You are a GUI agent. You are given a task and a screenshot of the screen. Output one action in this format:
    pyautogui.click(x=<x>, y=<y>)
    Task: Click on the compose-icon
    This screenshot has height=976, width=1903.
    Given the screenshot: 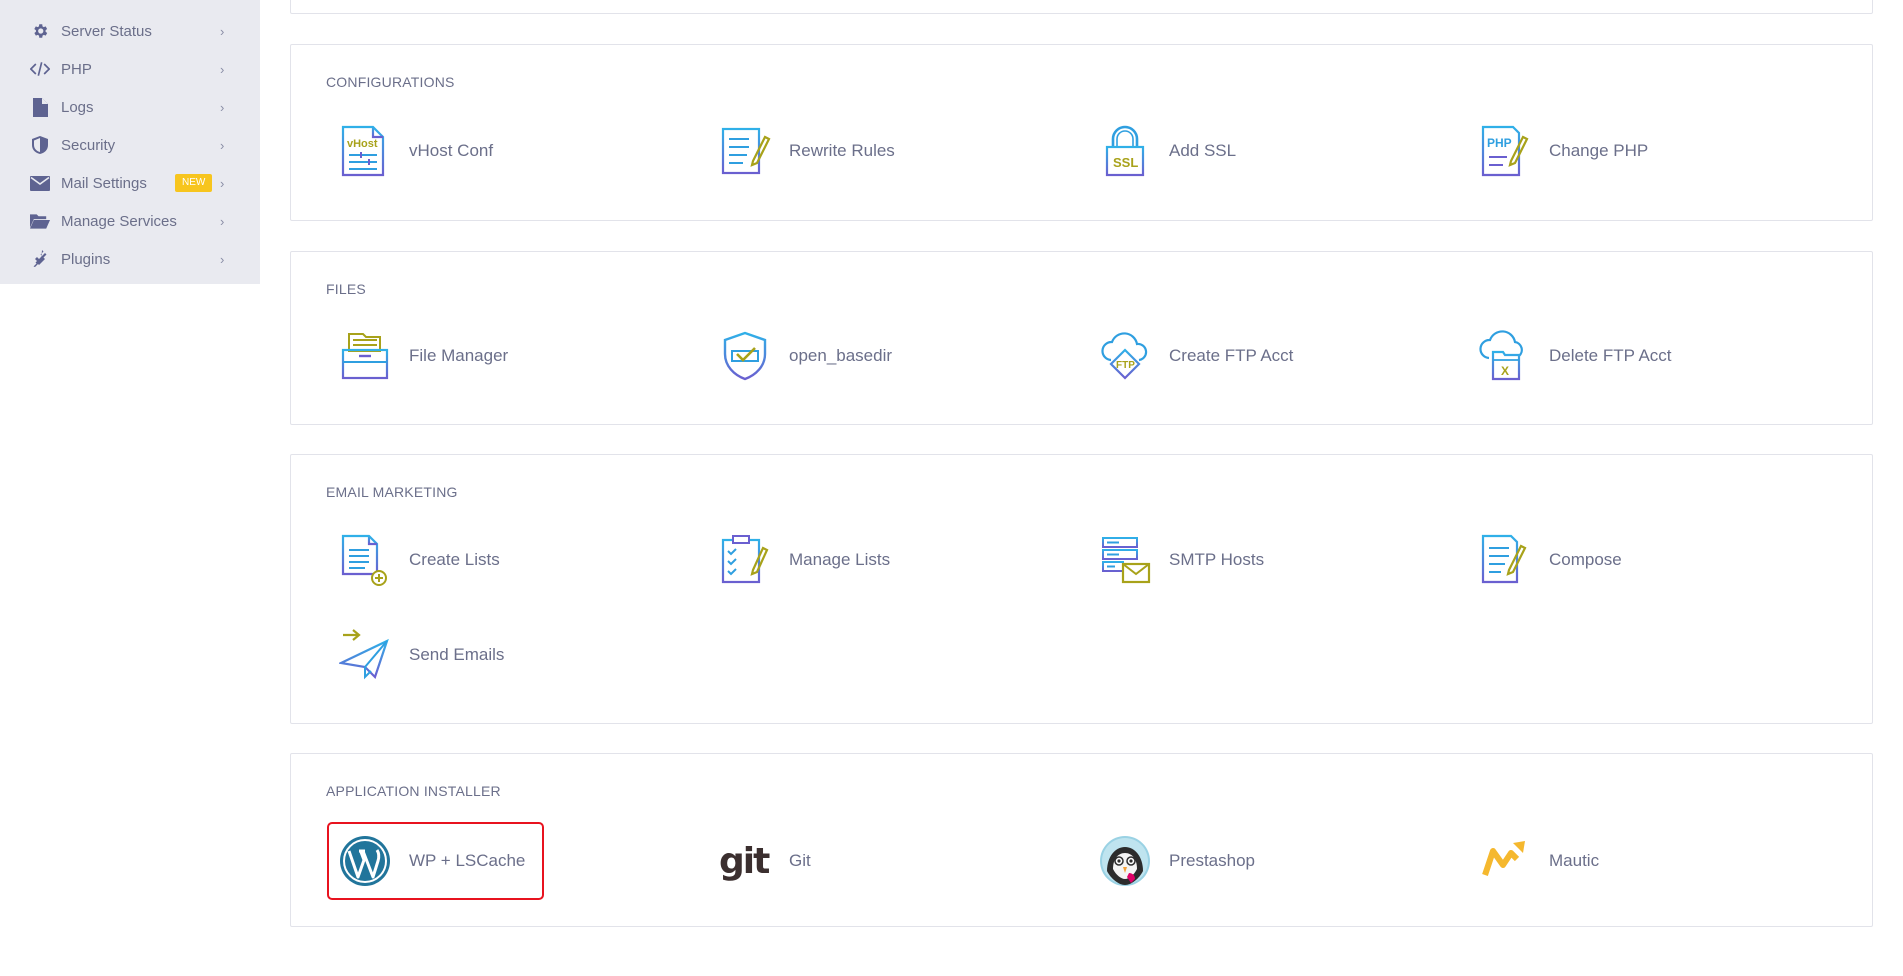 What is the action you would take?
    pyautogui.click(x=1505, y=560)
    